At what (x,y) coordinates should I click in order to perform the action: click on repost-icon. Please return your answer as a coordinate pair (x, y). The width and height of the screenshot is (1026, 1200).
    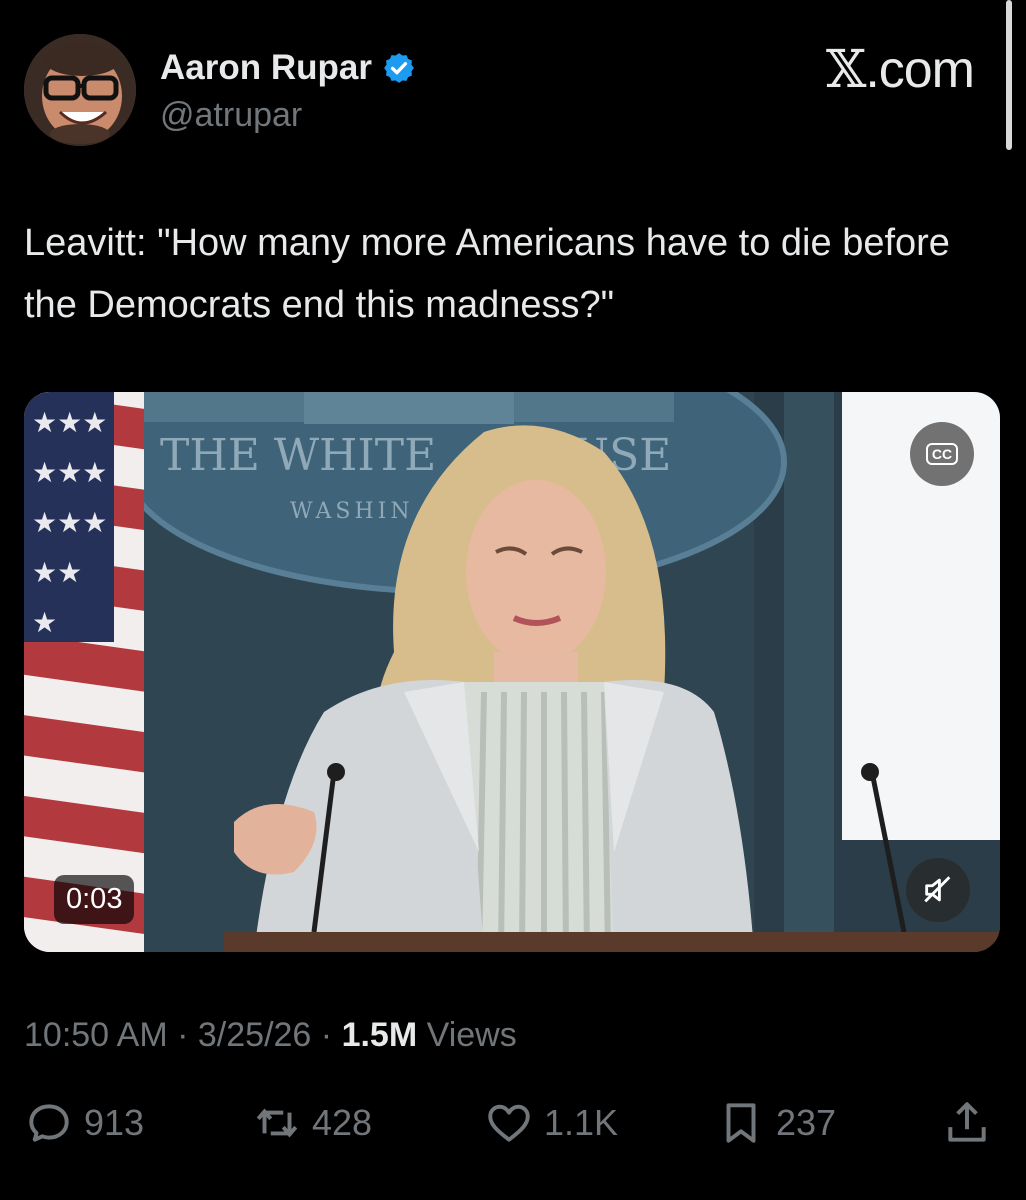
    Looking at the image, I should click on (277, 1123).